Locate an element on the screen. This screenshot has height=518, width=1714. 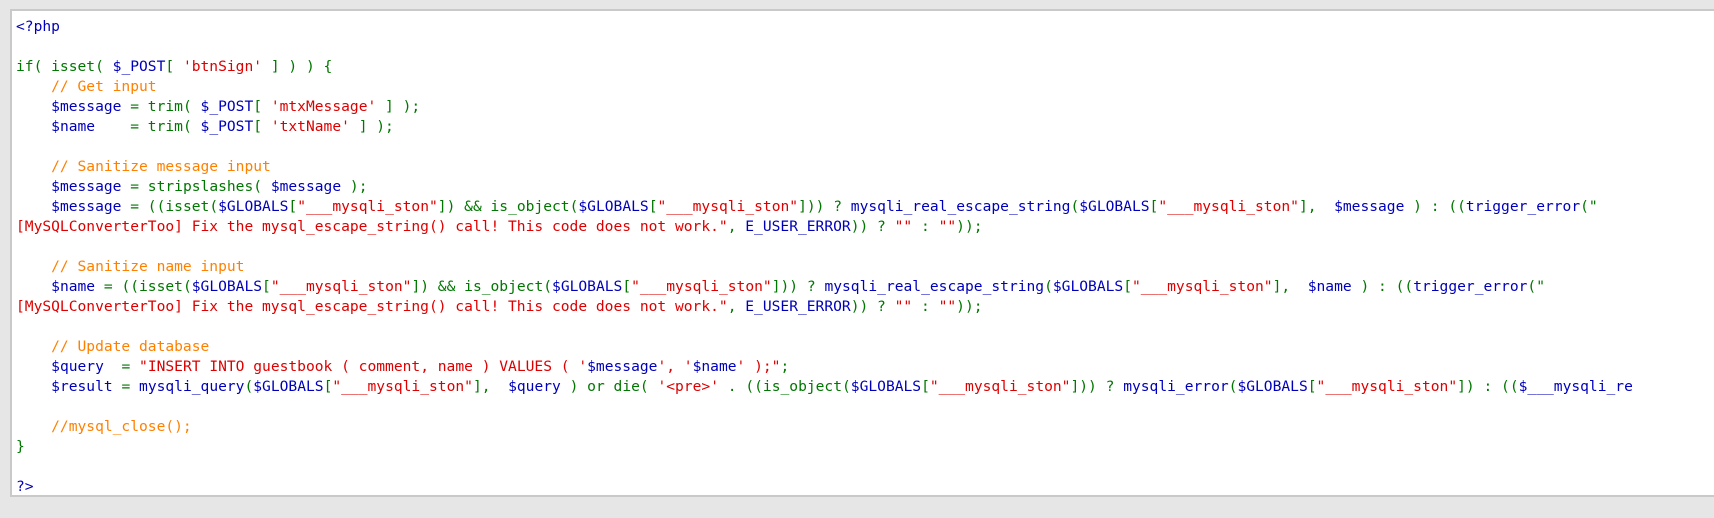
code-token: 'txtName' is located at coordinates (310, 126).